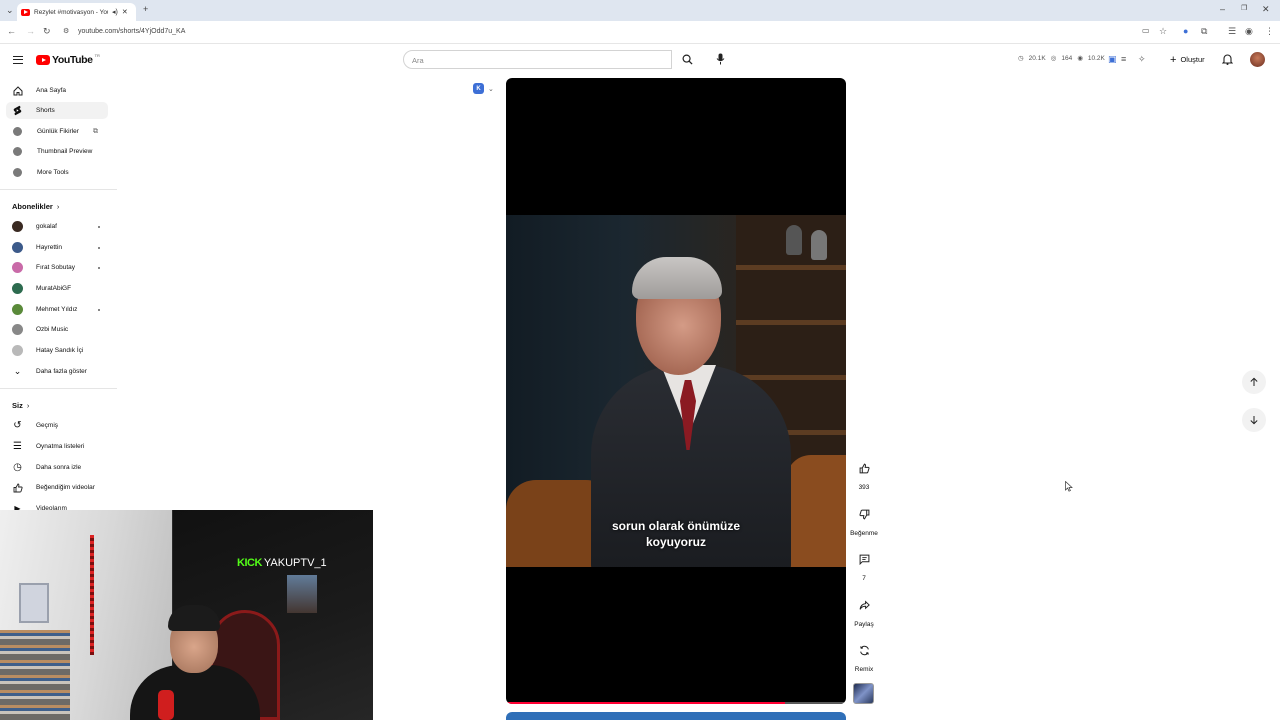  Describe the element at coordinates (1037, 58) in the screenshot. I see `stat-value: 20.1K` at that location.